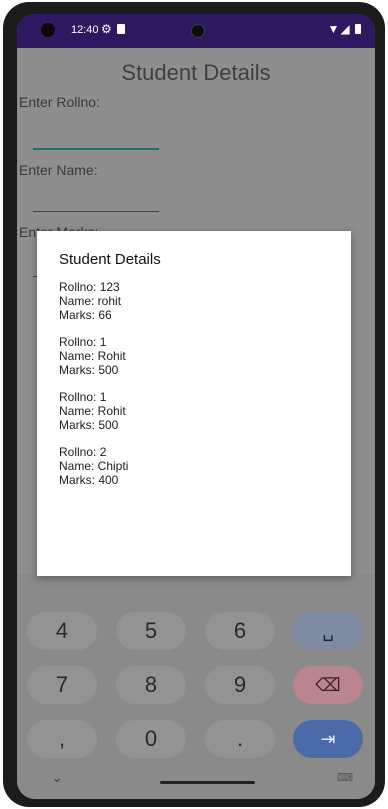  I want to click on list-item: Rollno: 123 Name: rohit Marks: 66, so click(93, 301).